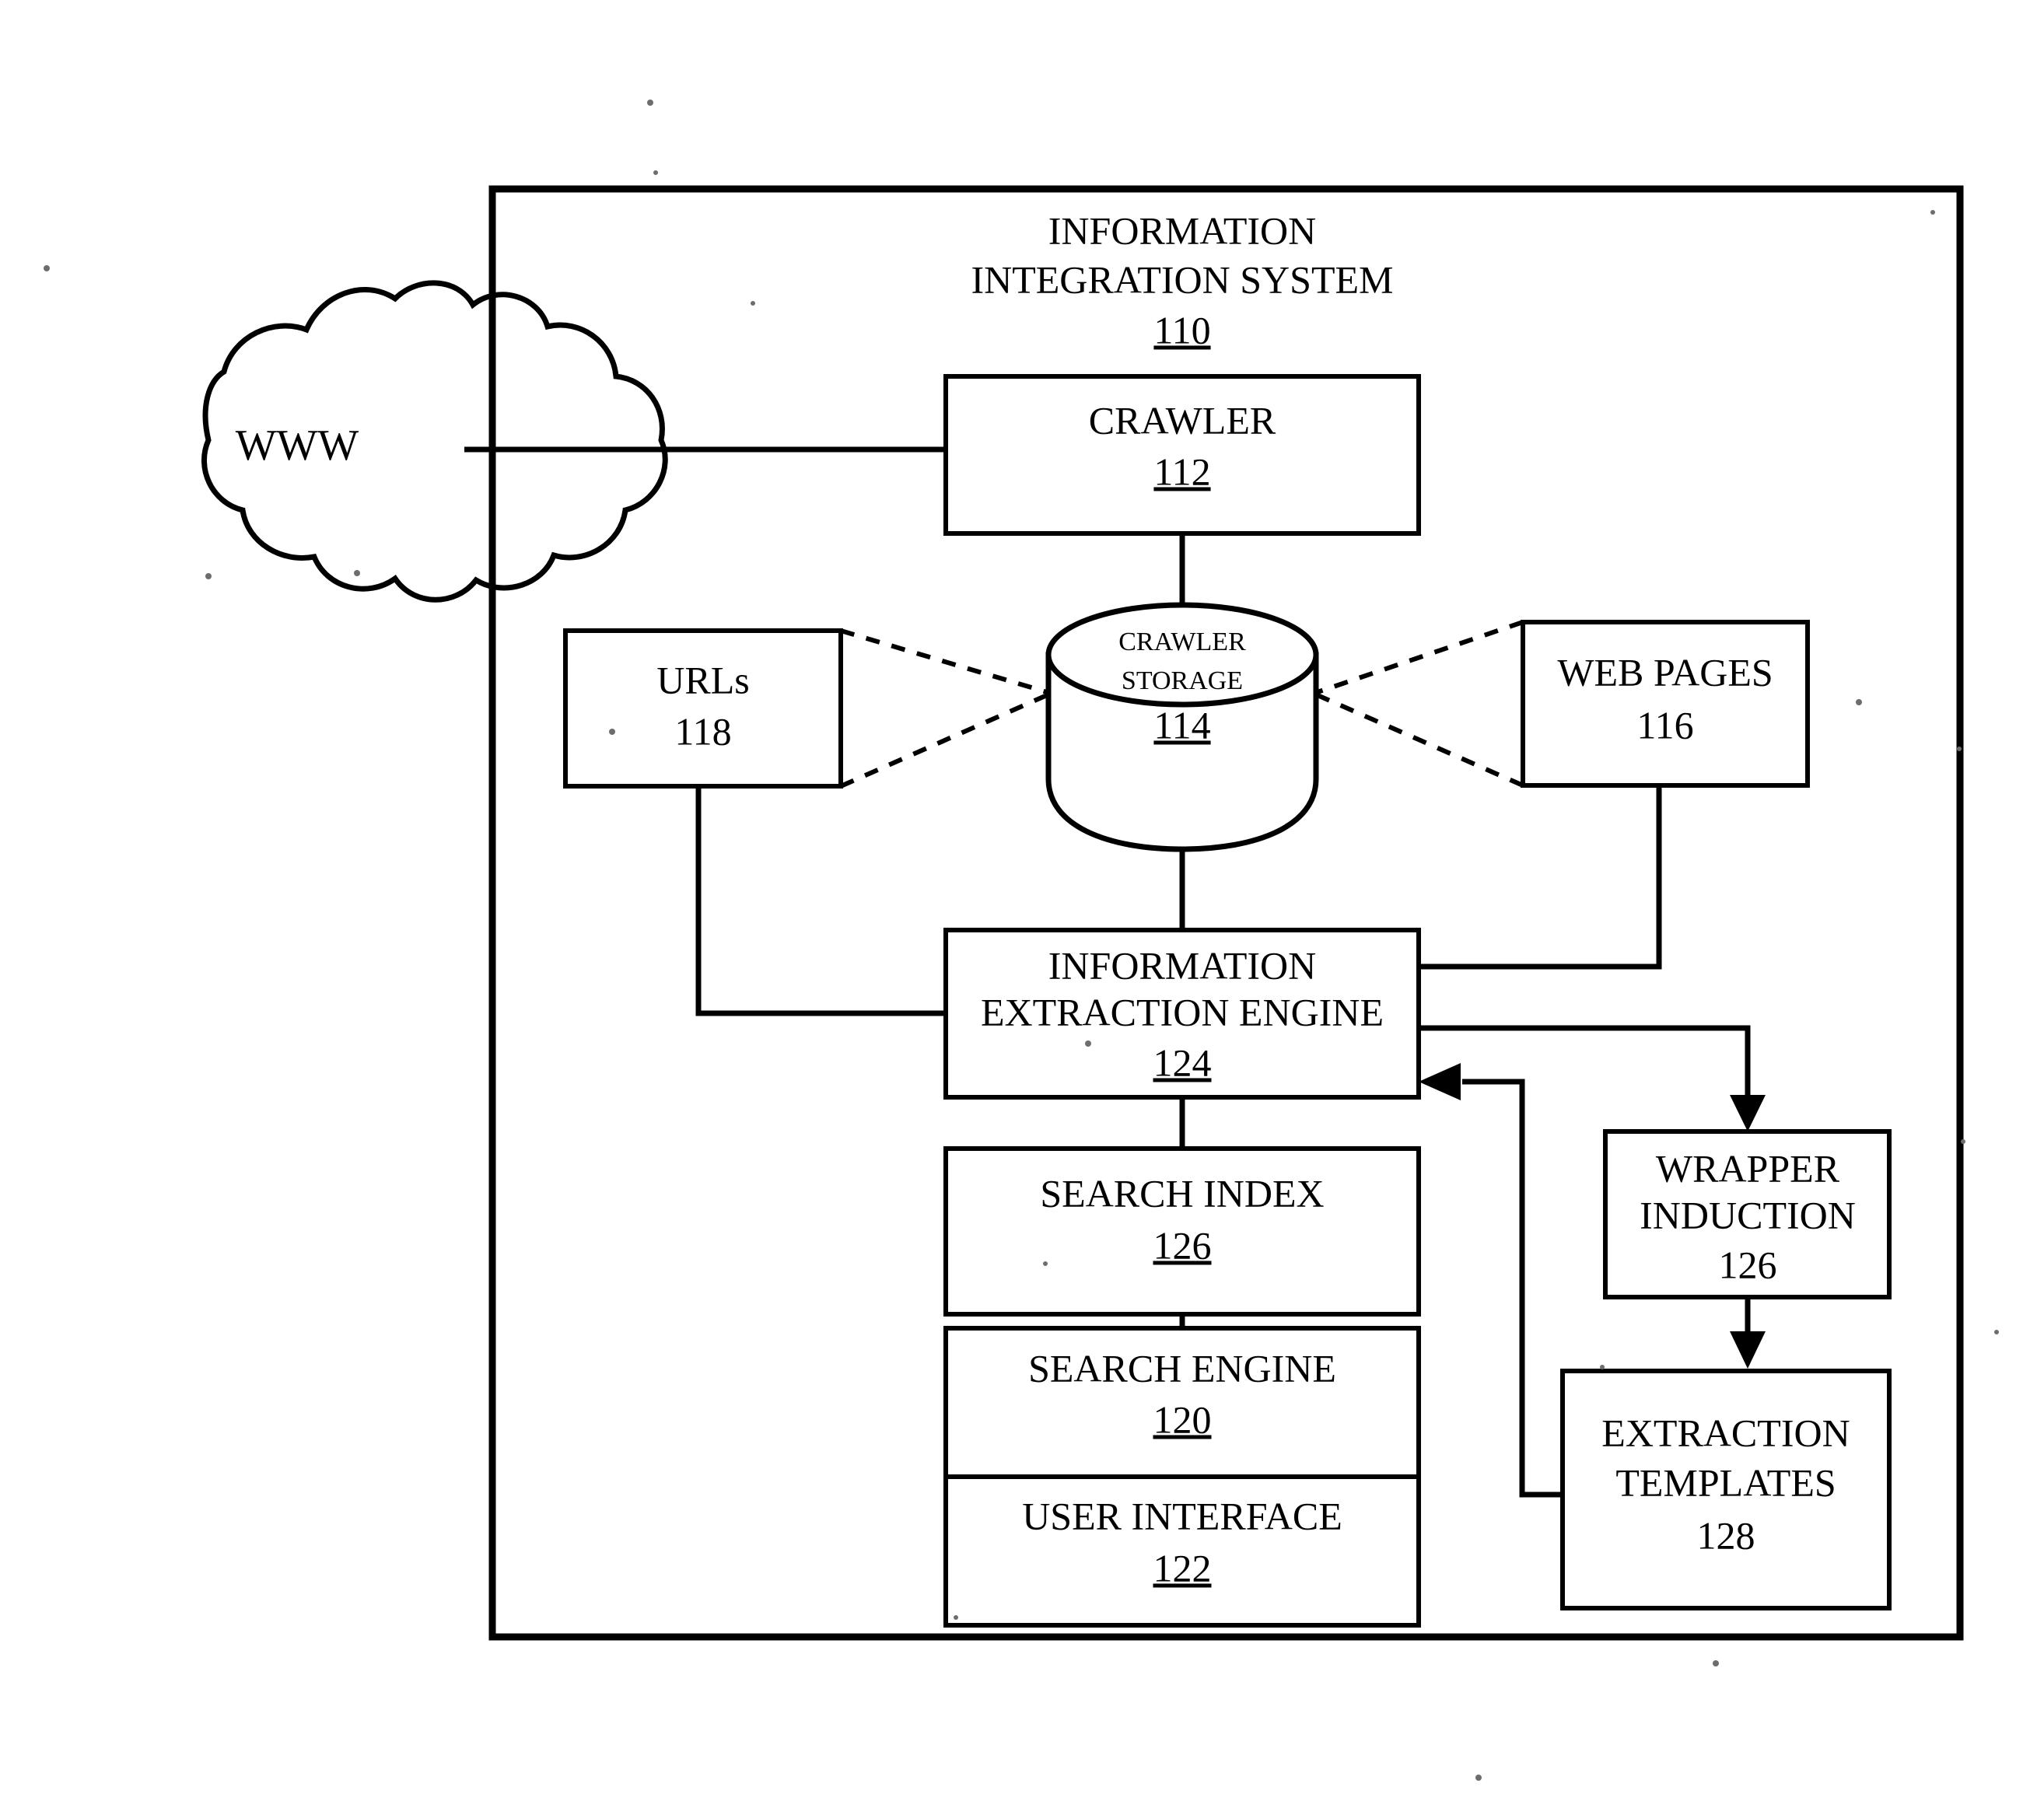 The width and height of the screenshot is (2044, 1794). Describe the element at coordinates (435, 441) in the screenshot. I see `www-cloud: WWW` at that location.